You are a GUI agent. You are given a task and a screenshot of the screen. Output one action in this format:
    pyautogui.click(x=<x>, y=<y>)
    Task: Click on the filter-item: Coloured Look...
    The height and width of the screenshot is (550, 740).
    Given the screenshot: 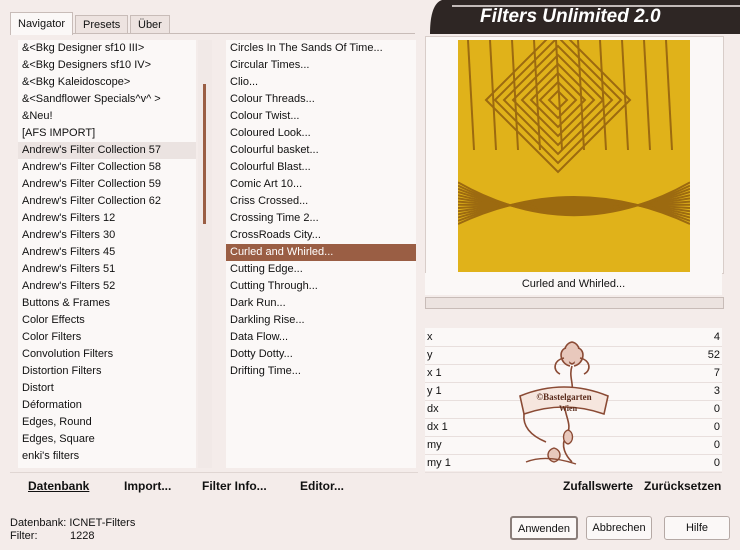 What is the action you would take?
    pyautogui.click(x=321, y=133)
    